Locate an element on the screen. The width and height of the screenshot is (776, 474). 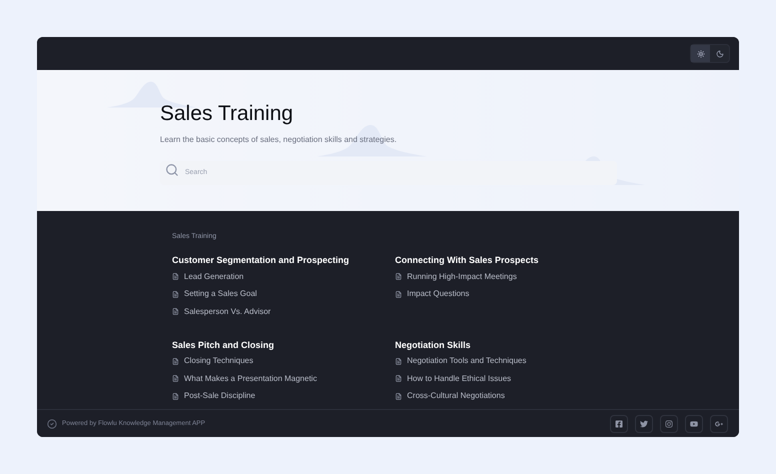
page-title: Sales Training is located at coordinates (227, 114).